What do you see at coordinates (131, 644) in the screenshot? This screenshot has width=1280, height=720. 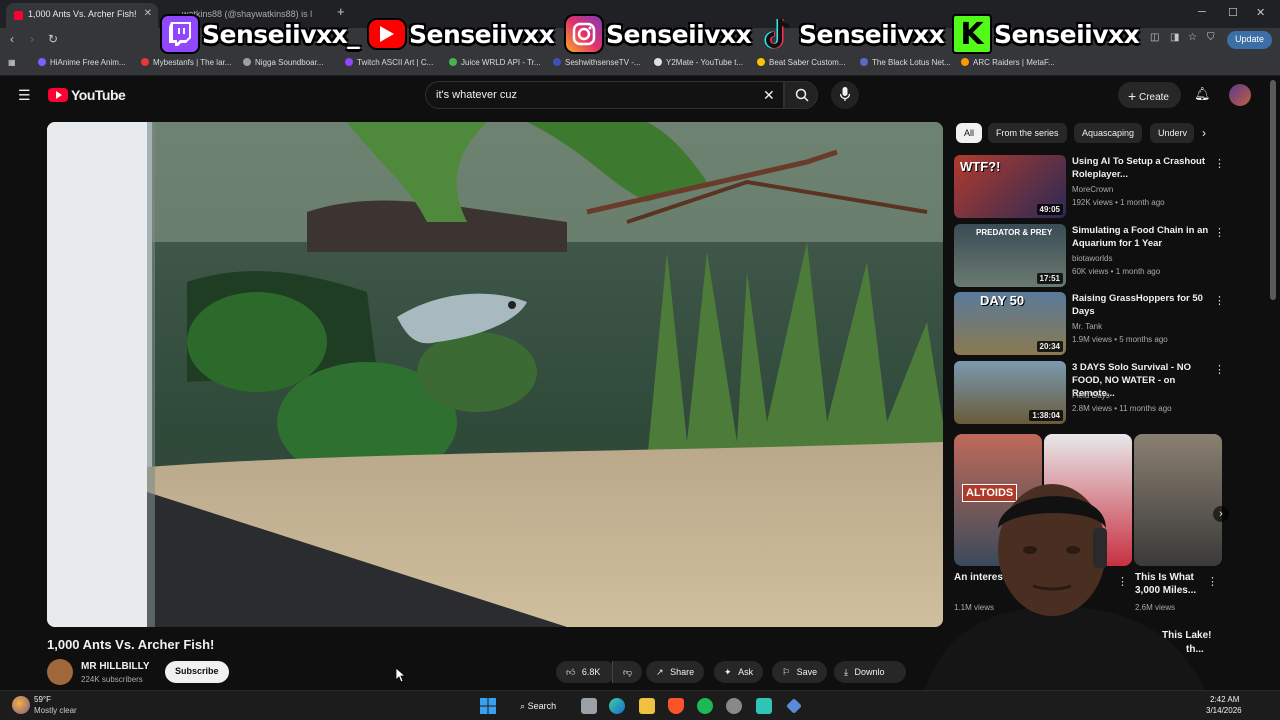 I see `video-title: 1,000 Ants Vs. Archer Fish!` at bounding box center [131, 644].